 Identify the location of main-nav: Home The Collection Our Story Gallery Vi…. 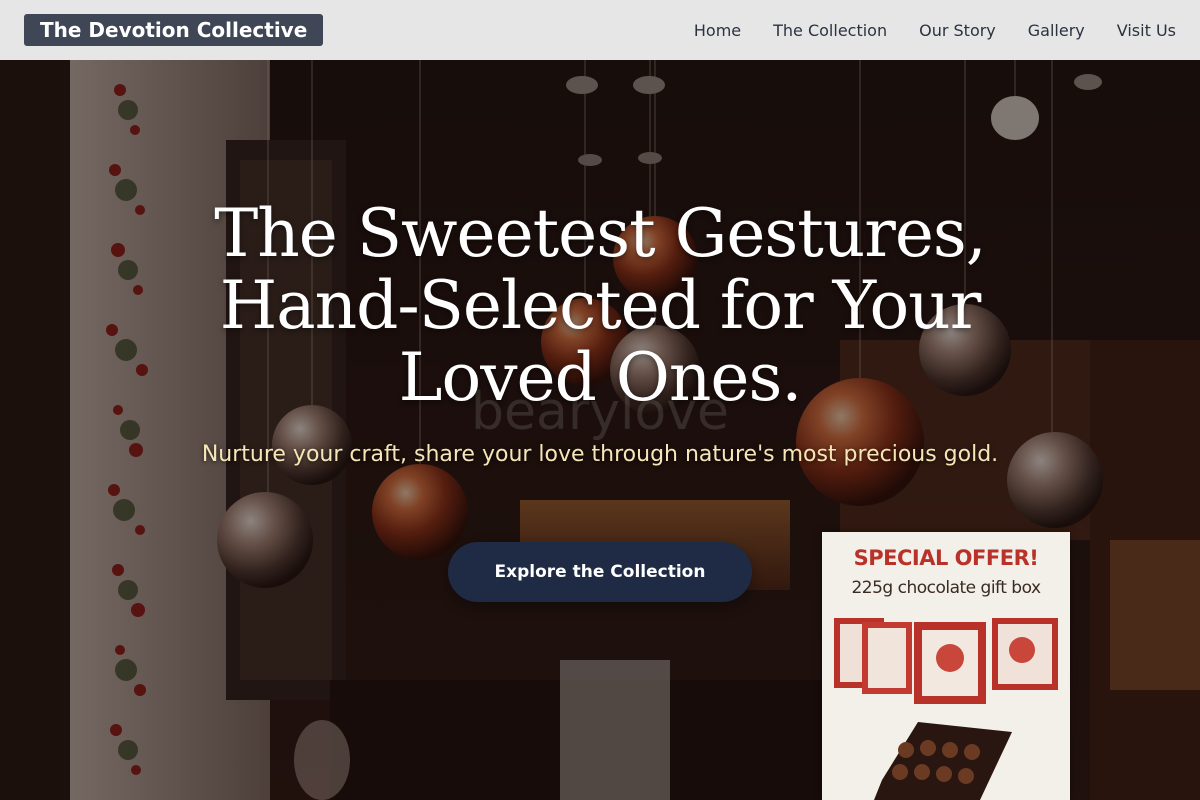
(935, 30).